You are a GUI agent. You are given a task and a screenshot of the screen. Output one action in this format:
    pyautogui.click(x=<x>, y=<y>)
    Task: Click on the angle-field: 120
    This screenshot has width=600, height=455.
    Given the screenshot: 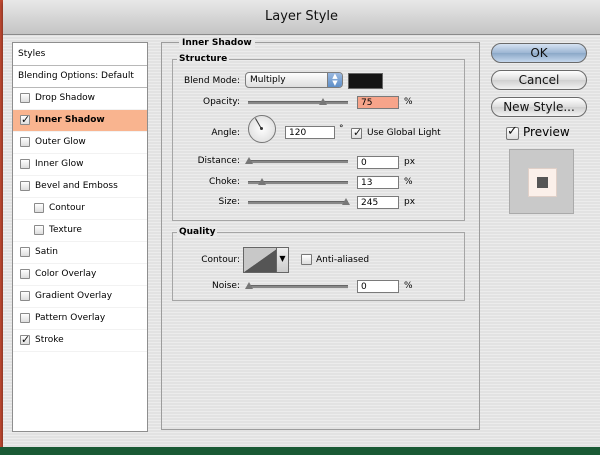 What is the action you would take?
    pyautogui.click(x=310, y=132)
    